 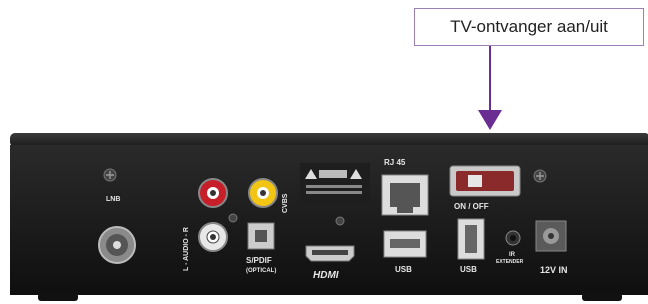 What do you see at coordinates (471, 206) in the screenshot?
I see `on-off-label: ON / OFF` at bounding box center [471, 206].